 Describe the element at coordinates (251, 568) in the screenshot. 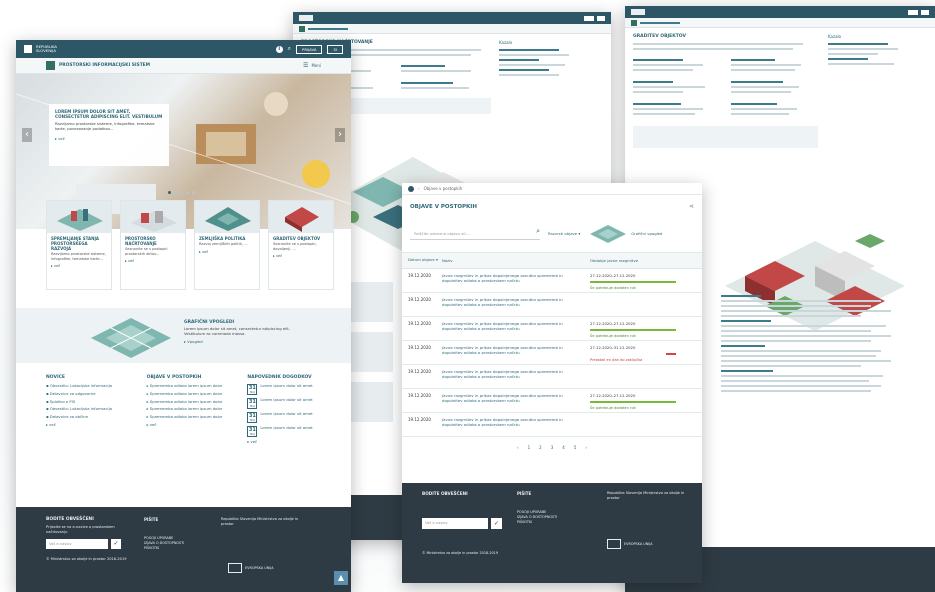

I see `eu-logo: EVROPSKA UNIJA` at that location.